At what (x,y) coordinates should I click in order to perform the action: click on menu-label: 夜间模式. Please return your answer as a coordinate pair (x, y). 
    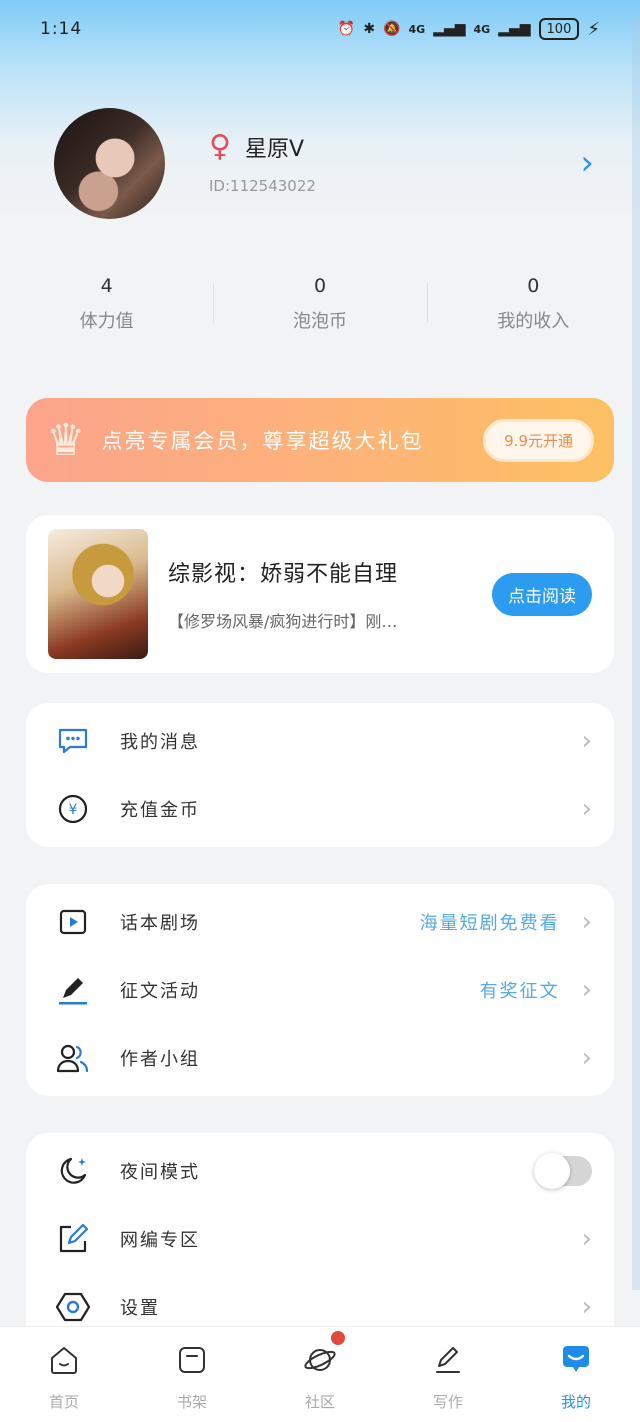
    Looking at the image, I should click on (160, 1172).